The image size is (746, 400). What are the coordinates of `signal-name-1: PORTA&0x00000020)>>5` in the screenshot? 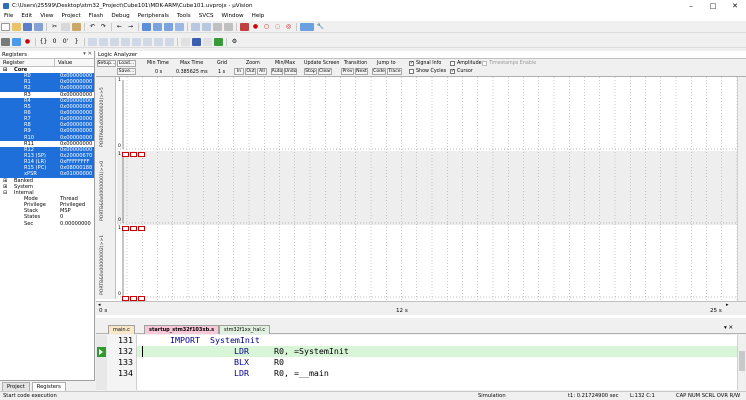 It's located at (106, 114).